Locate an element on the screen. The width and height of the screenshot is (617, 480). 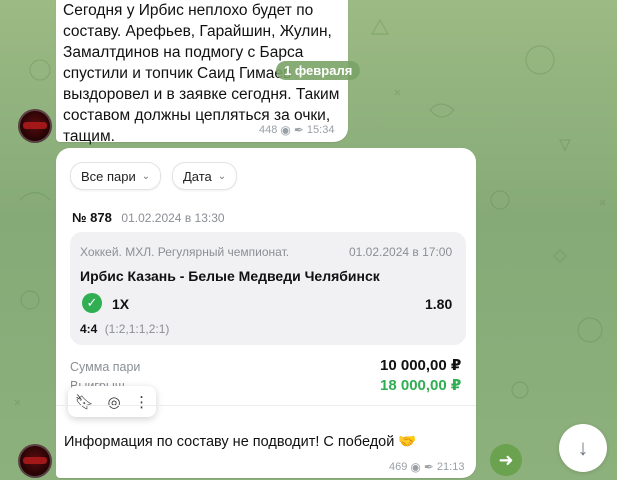
score-periods: (1:2,1:1,2:1) is located at coordinates (137, 329).